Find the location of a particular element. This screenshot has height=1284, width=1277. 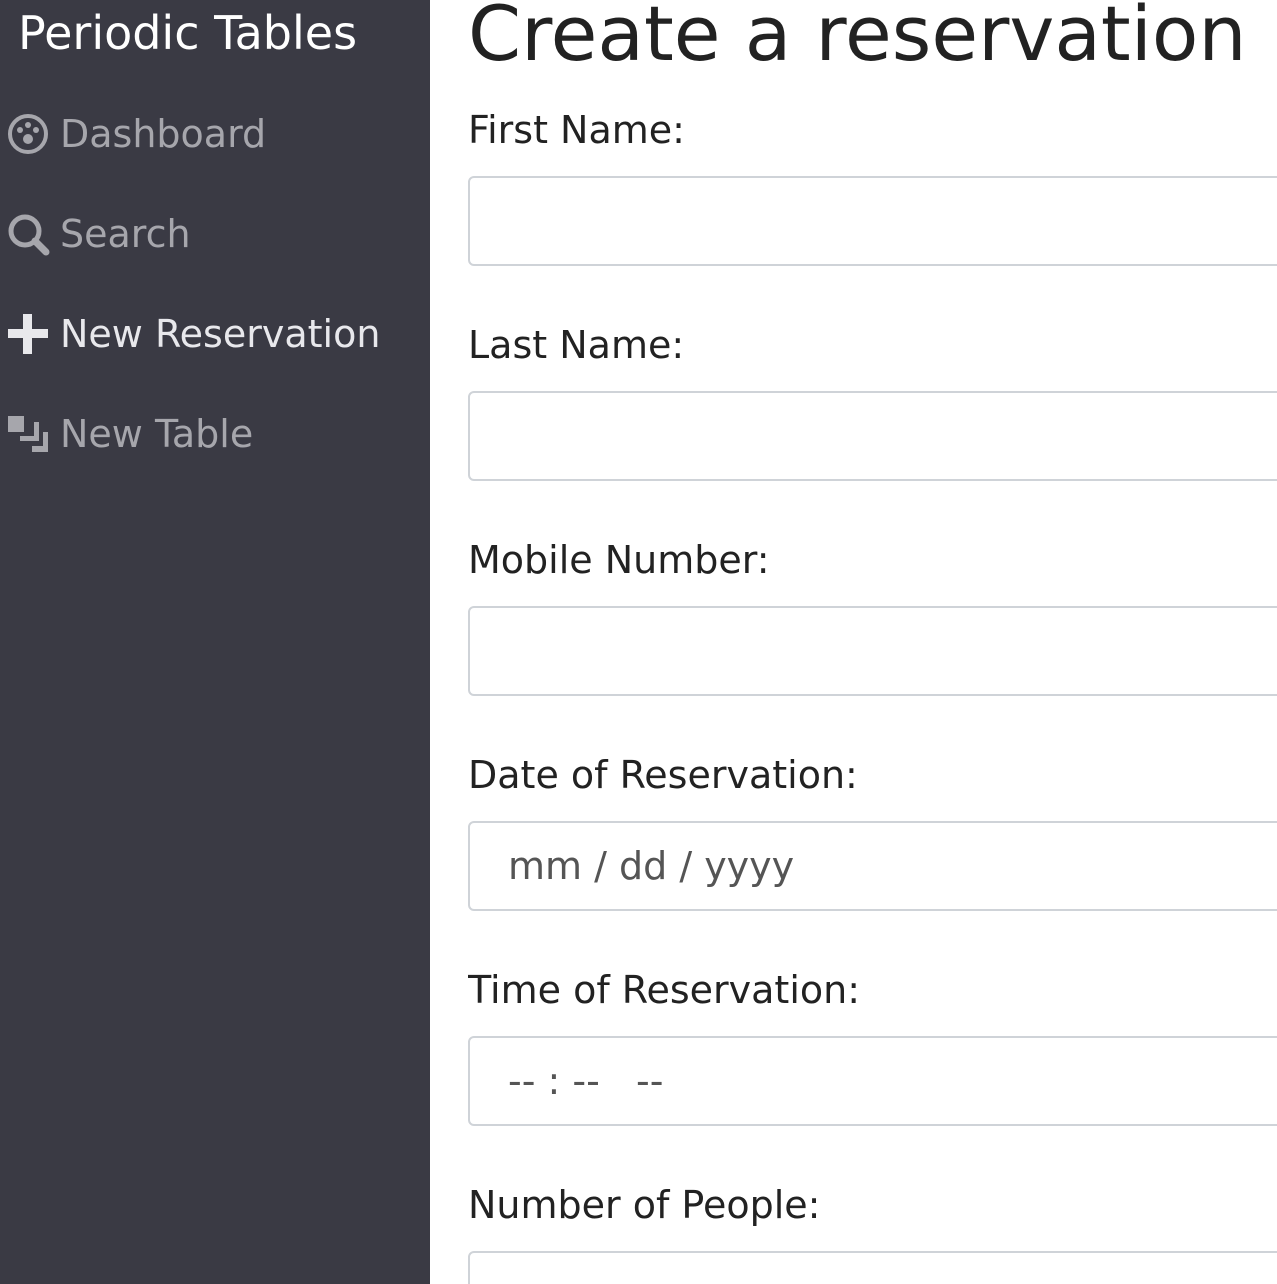

first-name-input is located at coordinates (872, 221).